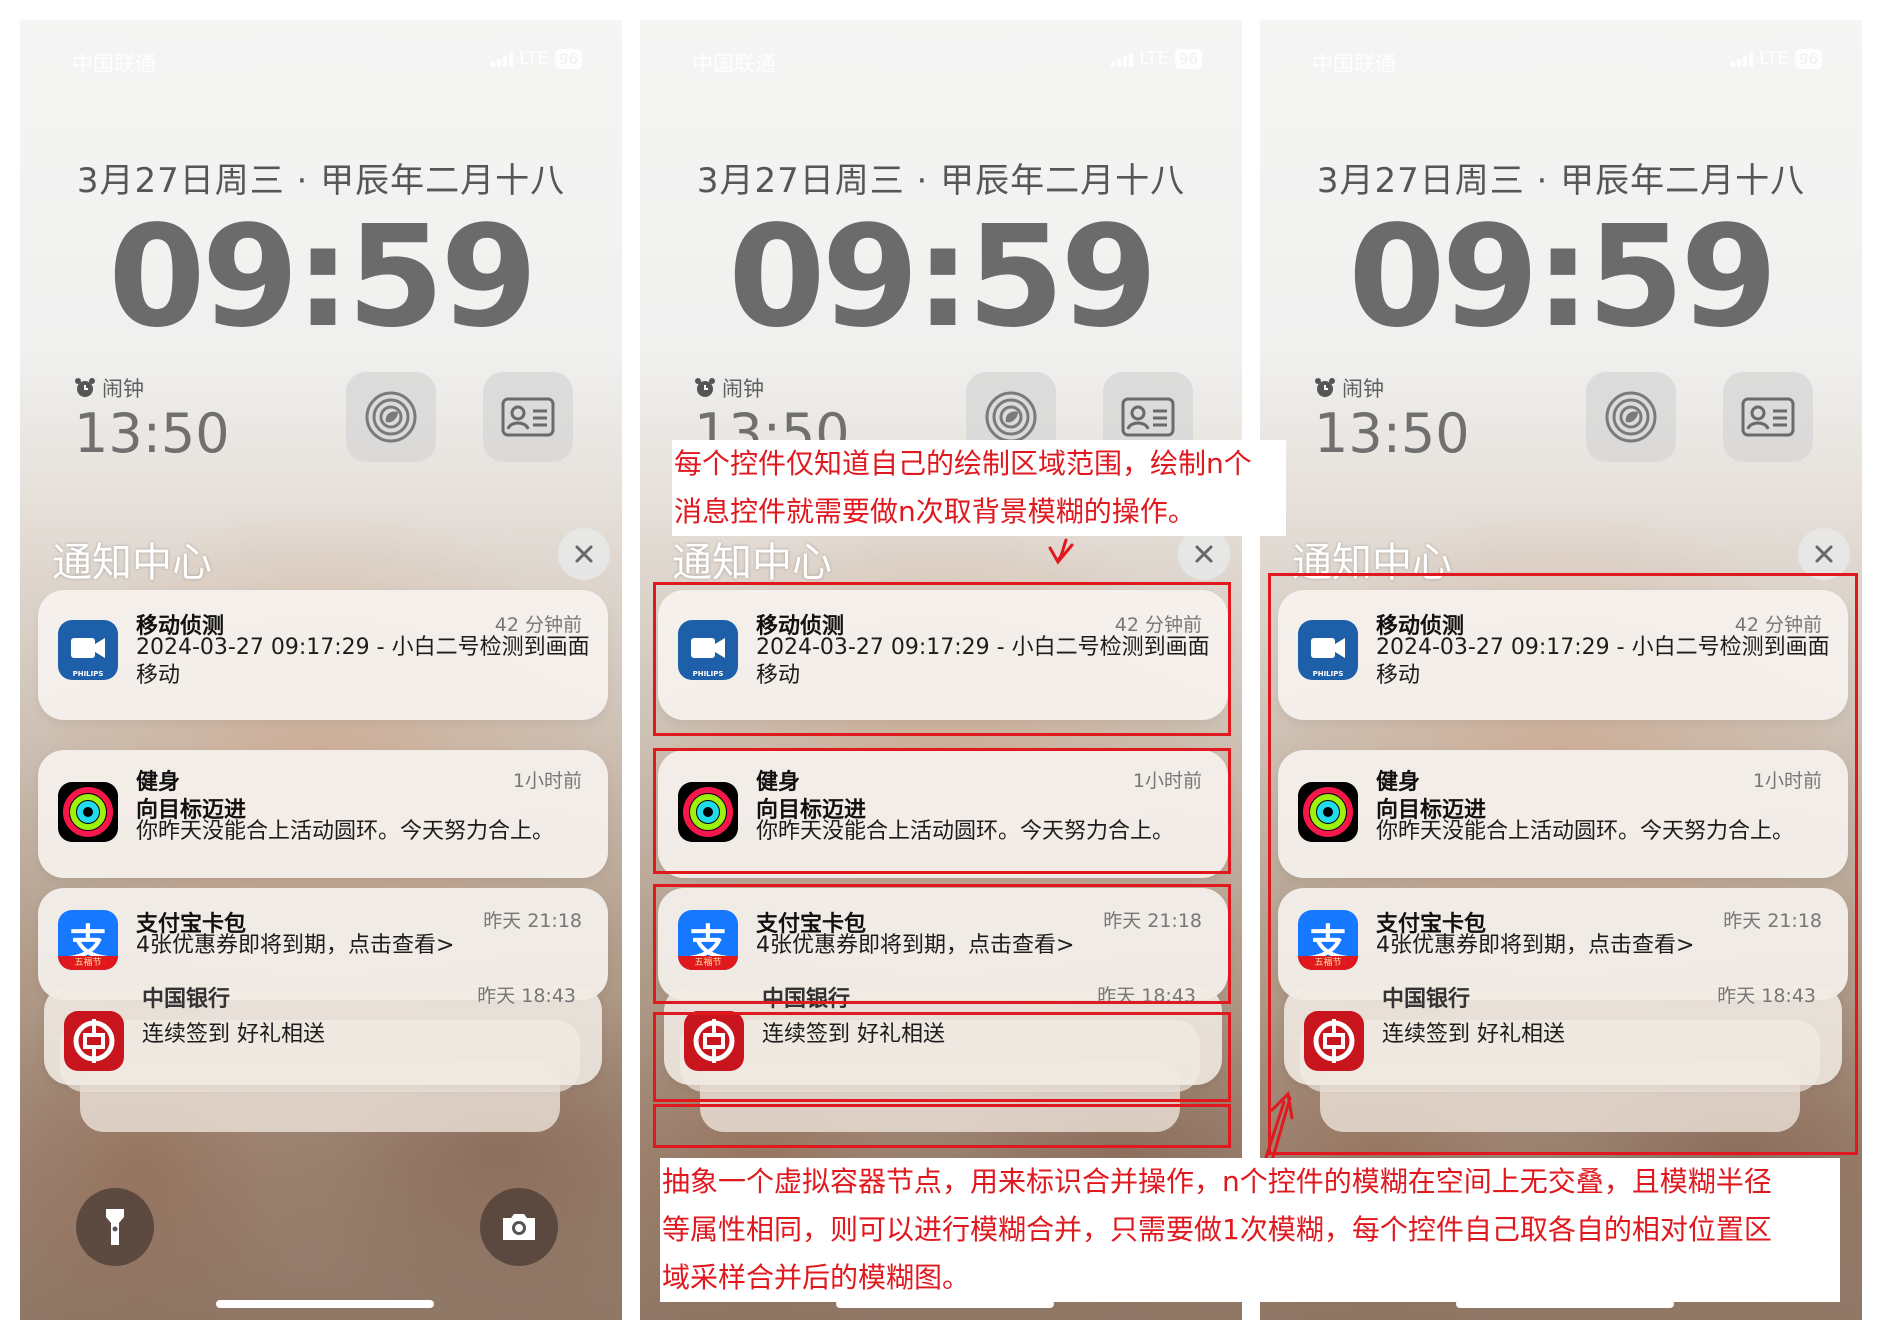 The height and width of the screenshot is (1338, 1880). I want to click on annotation-line: 抽象一个虚拟容器节点，用来标识合并操作，n个控件的模糊在空间上无交叠，且模糊半径, so click(1217, 1181).